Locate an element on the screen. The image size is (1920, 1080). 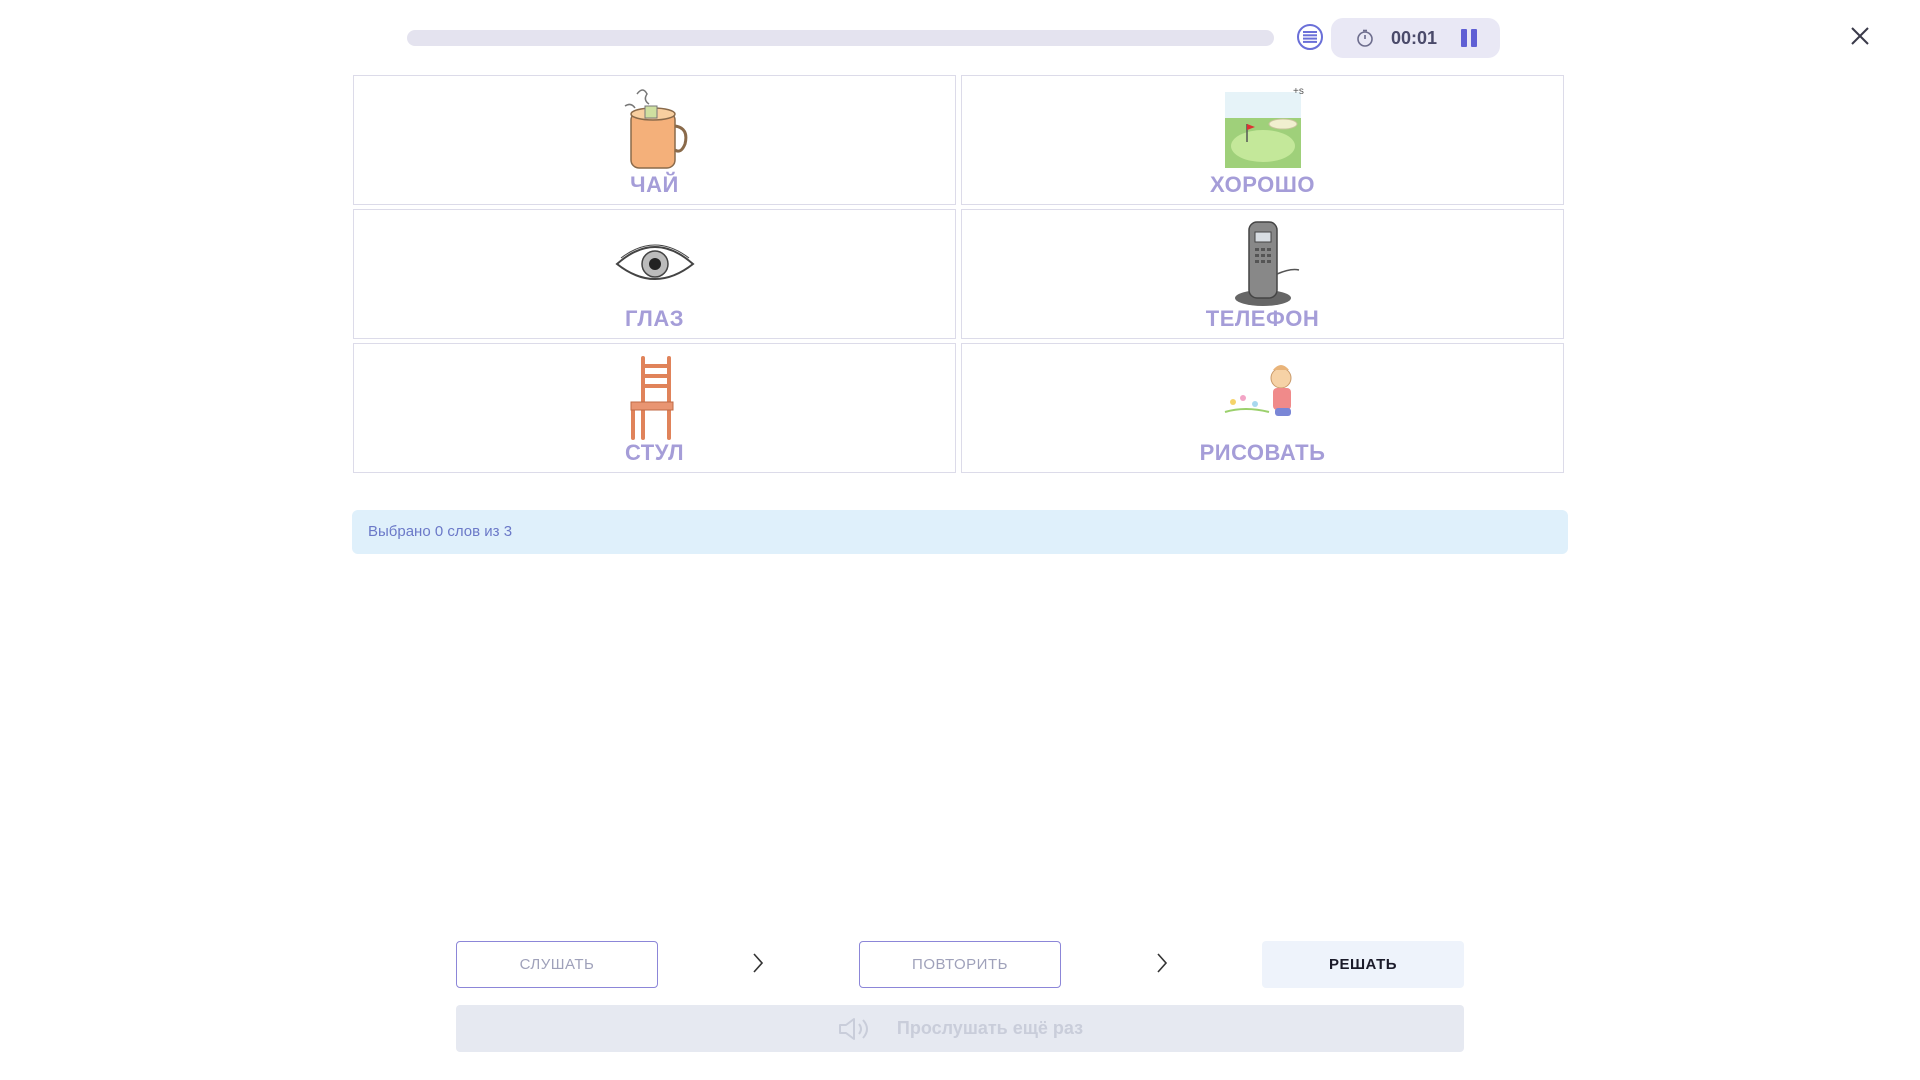
stopwatch-icon is located at coordinates (1365, 38).